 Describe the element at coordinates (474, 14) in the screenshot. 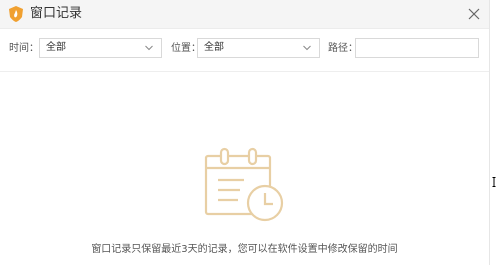

I see `close-icon` at that location.